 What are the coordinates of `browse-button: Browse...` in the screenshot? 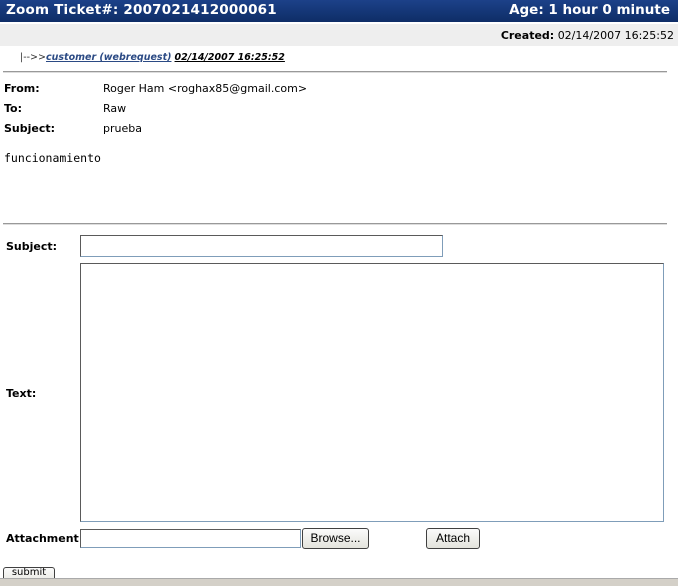 It's located at (335, 538).